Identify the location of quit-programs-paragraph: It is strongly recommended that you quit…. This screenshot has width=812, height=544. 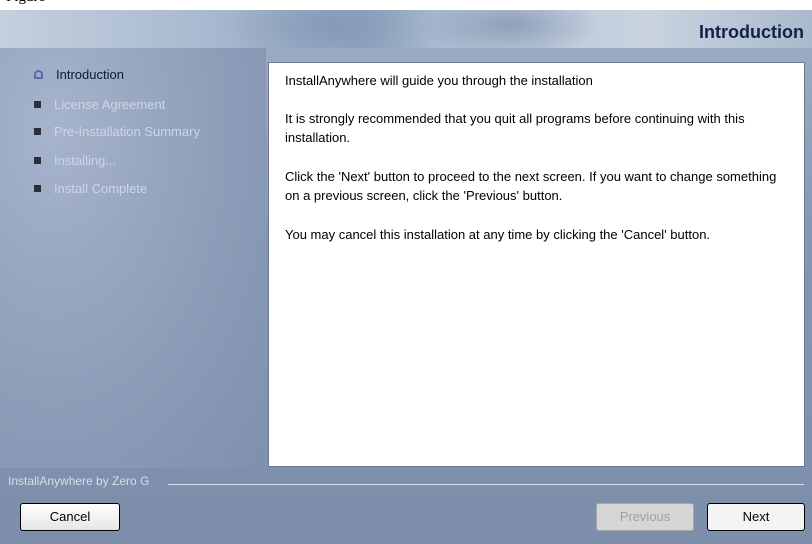
(515, 128).